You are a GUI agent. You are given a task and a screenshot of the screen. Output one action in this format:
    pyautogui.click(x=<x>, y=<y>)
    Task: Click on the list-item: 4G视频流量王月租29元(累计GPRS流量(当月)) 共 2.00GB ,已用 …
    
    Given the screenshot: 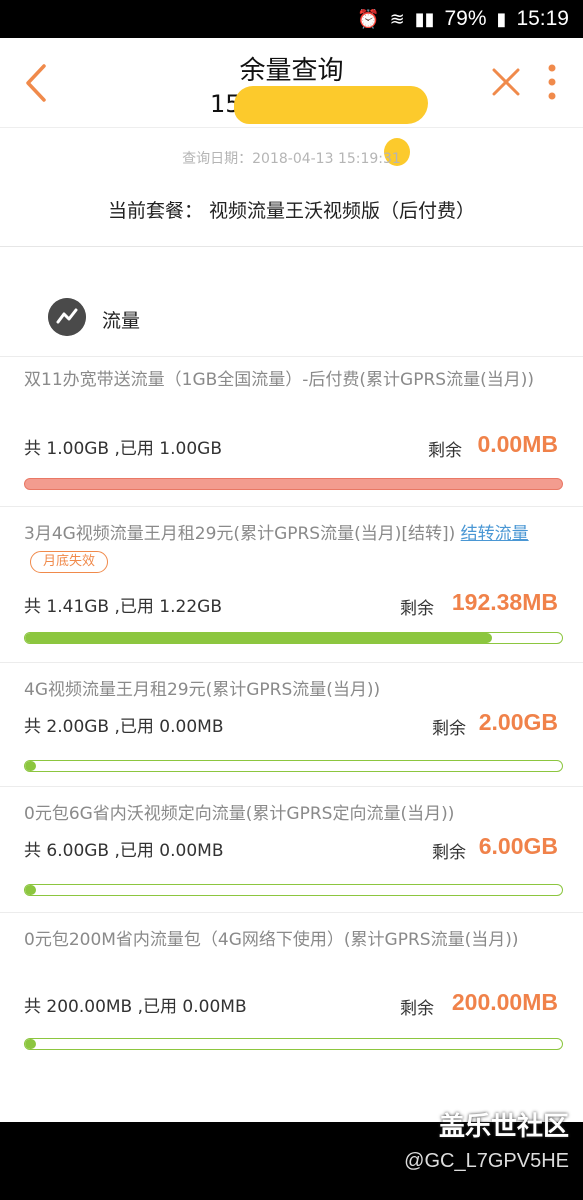 What is the action you would take?
    pyautogui.click(x=294, y=726)
    